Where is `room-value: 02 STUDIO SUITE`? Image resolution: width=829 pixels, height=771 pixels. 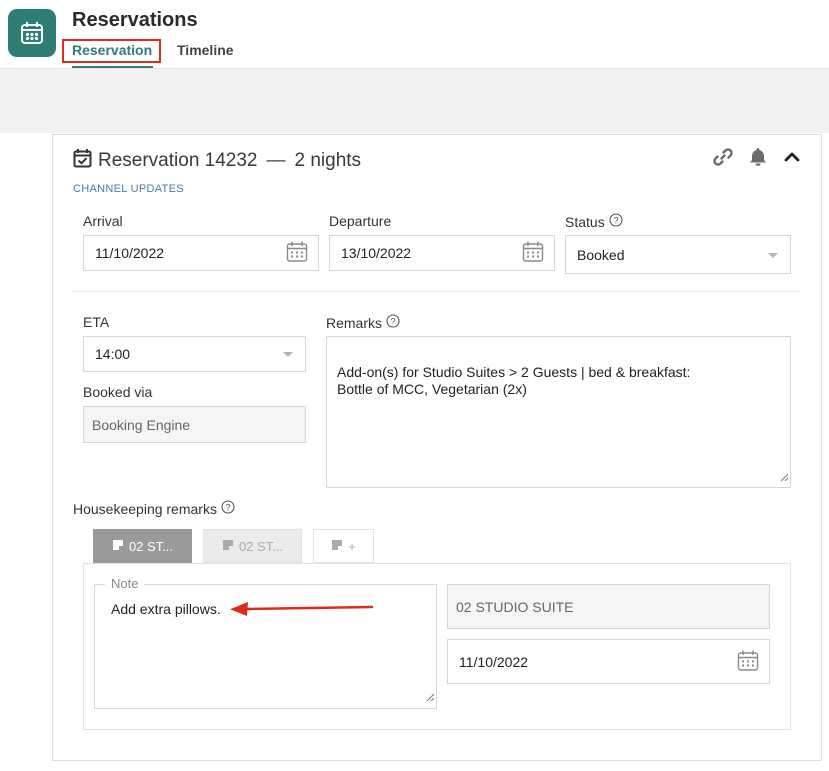 room-value: 02 STUDIO SUITE is located at coordinates (515, 606).